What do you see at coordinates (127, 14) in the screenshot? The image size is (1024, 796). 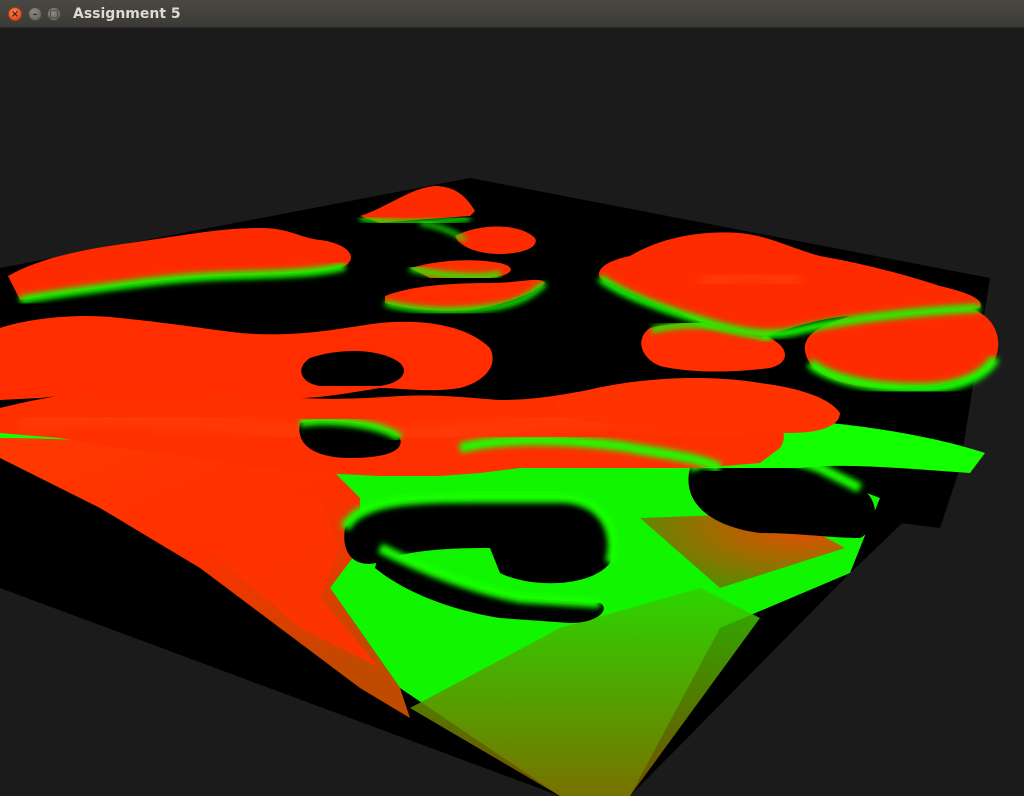 I see `window-title: Assignment 5` at bounding box center [127, 14].